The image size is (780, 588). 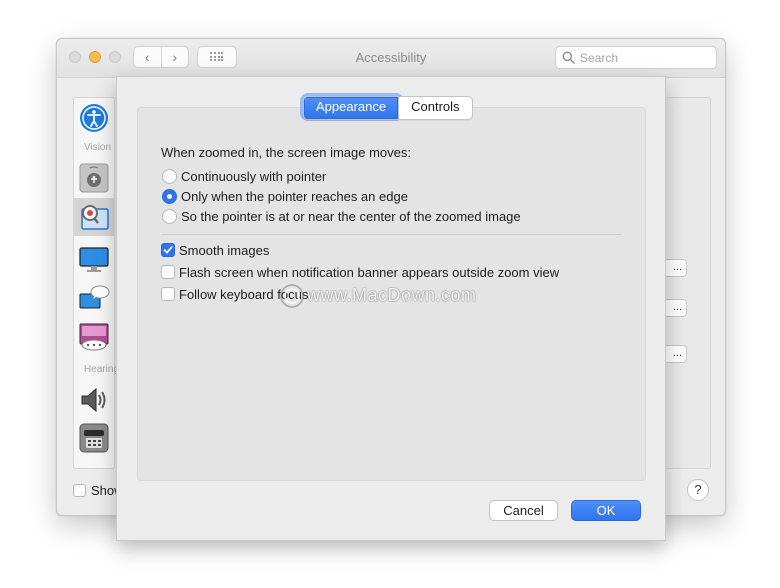 I want to click on search-field: Search, so click(x=636, y=57).